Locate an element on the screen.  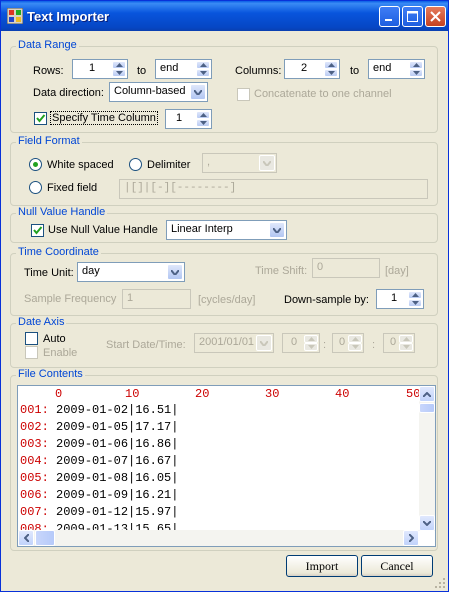
rows-to-label: to is located at coordinates (142, 71).